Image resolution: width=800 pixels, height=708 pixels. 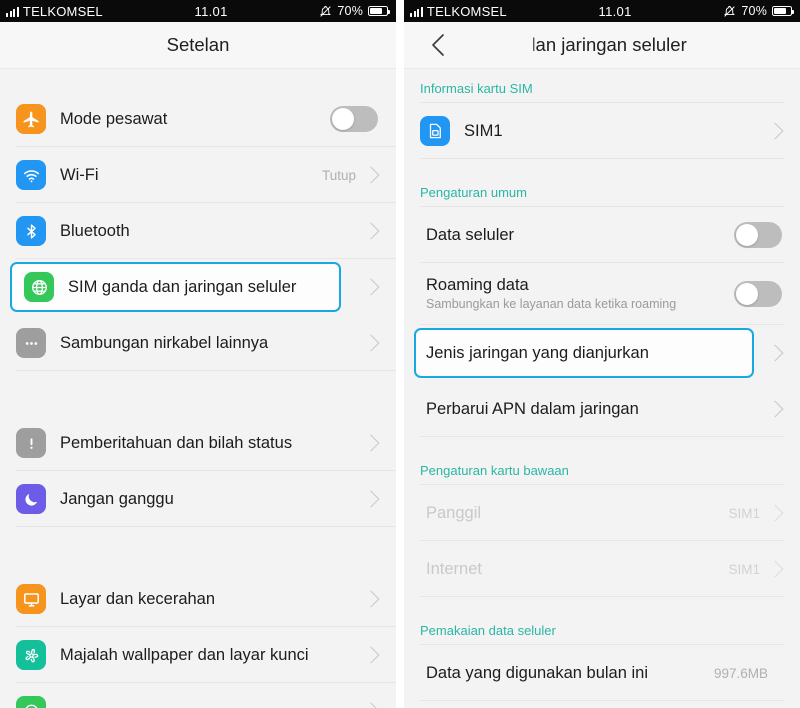 I want to click on settings-item-update-apn: Perbarui APN dalam jaringan, so click(x=602, y=409).